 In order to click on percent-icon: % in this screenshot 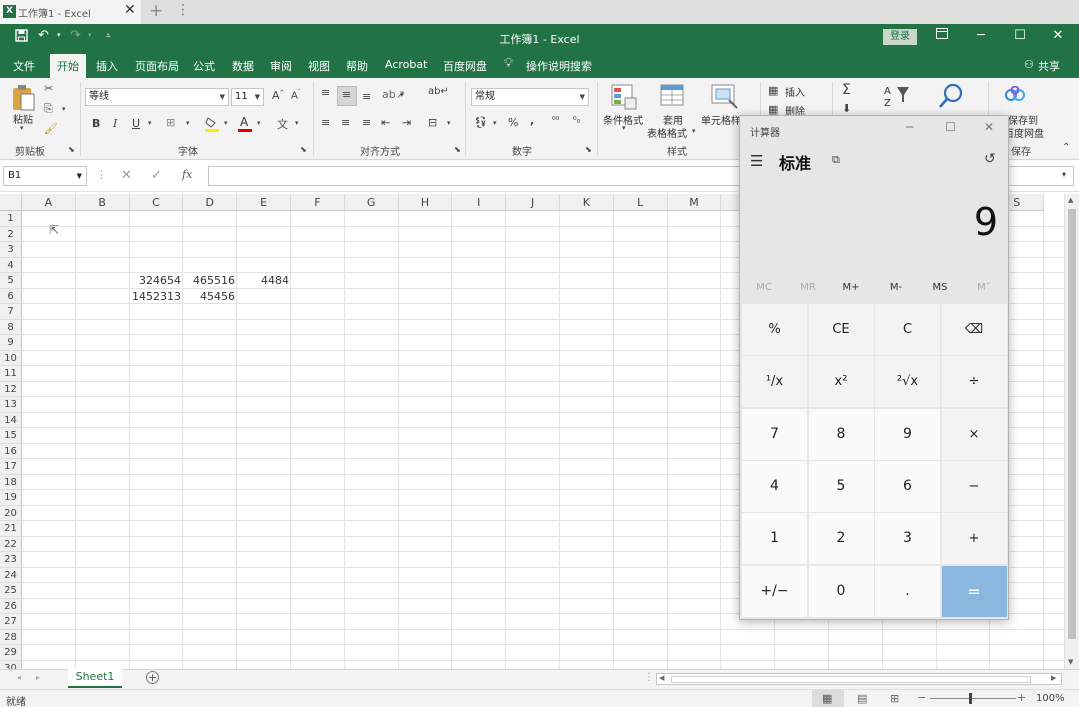, I will do `click(513, 122)`.